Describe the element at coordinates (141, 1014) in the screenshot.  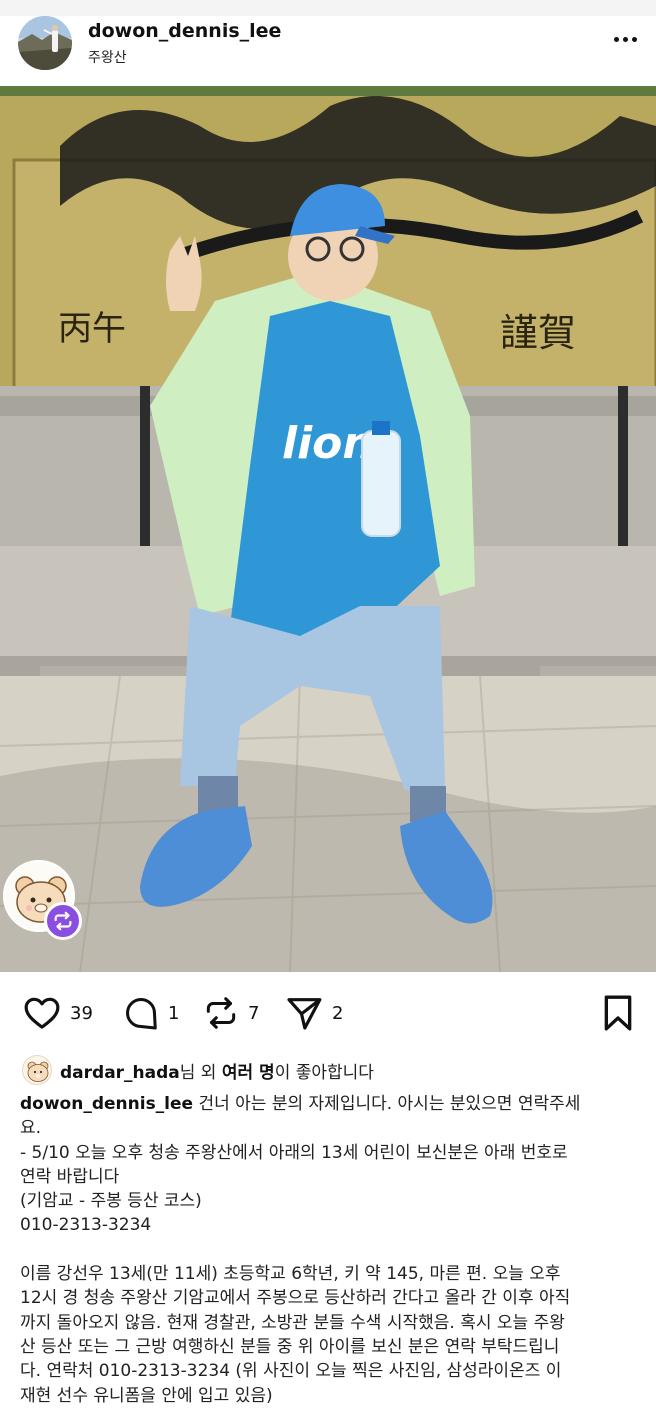
I see `comment-icon` at that location.